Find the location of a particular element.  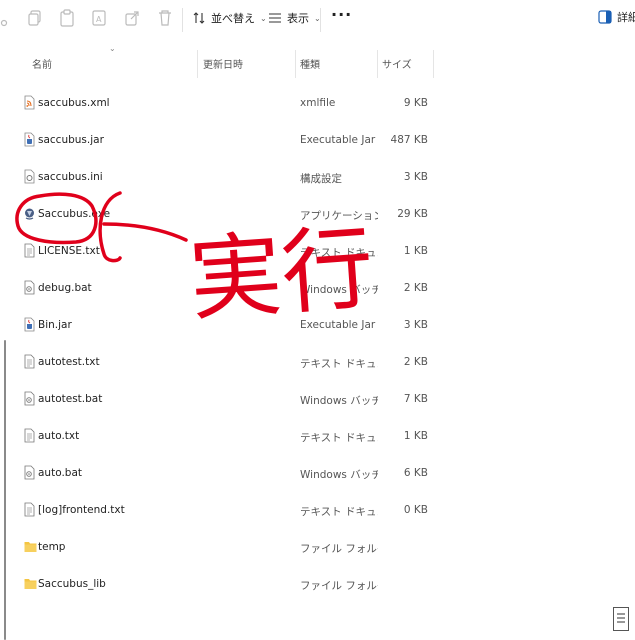

column-size: サイズ is located at coordinates (397, 63).